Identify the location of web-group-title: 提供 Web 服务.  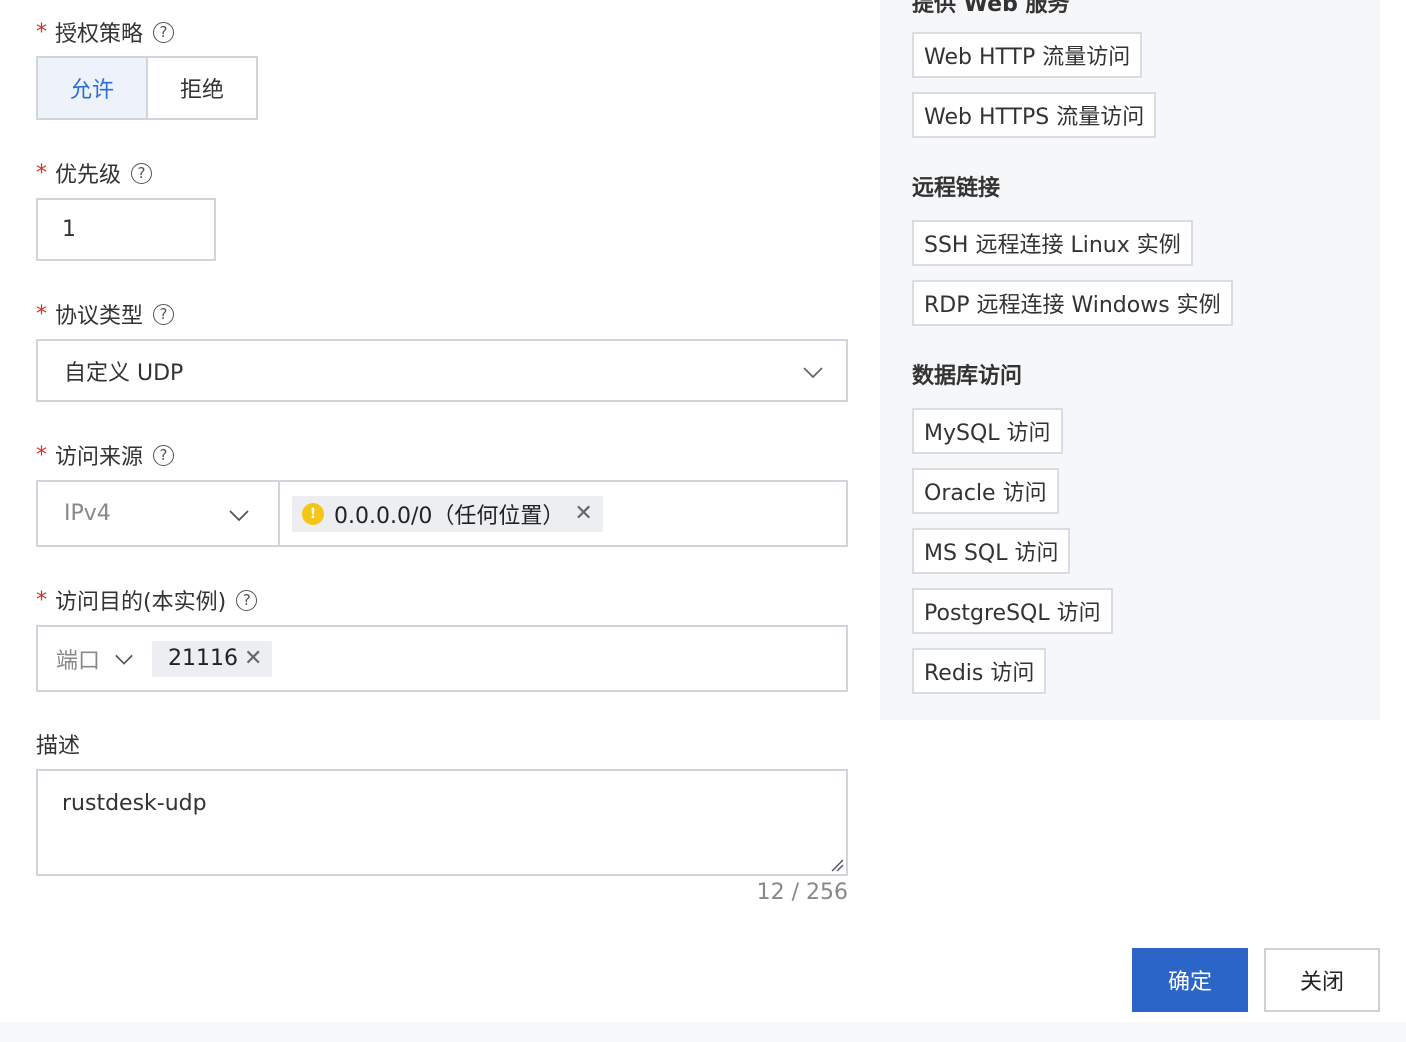
(991, 8).